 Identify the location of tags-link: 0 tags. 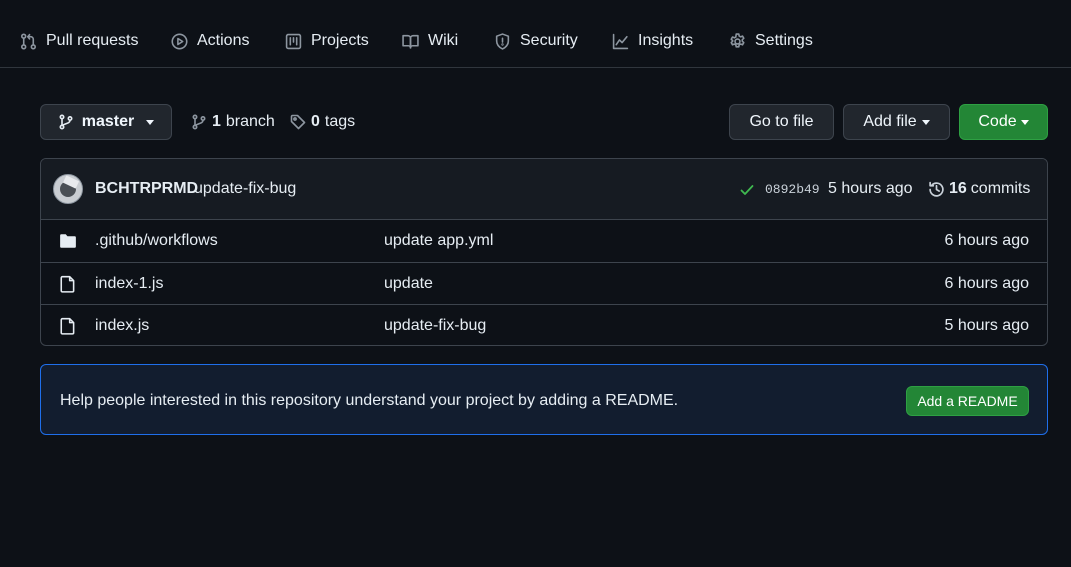
(322, 122).